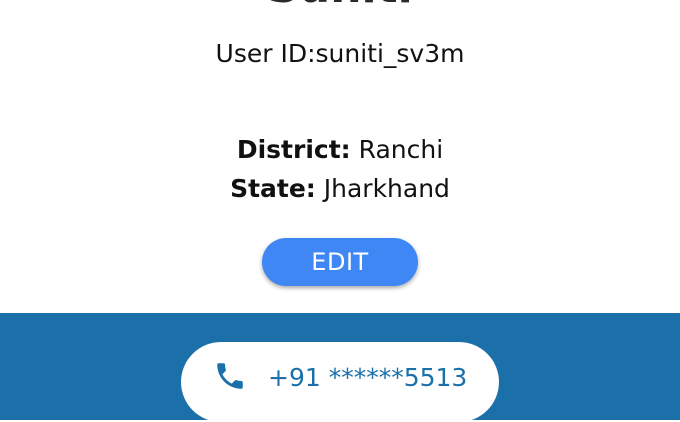  I want to click on phone-button: +91 ******5513, so click(340, 382).